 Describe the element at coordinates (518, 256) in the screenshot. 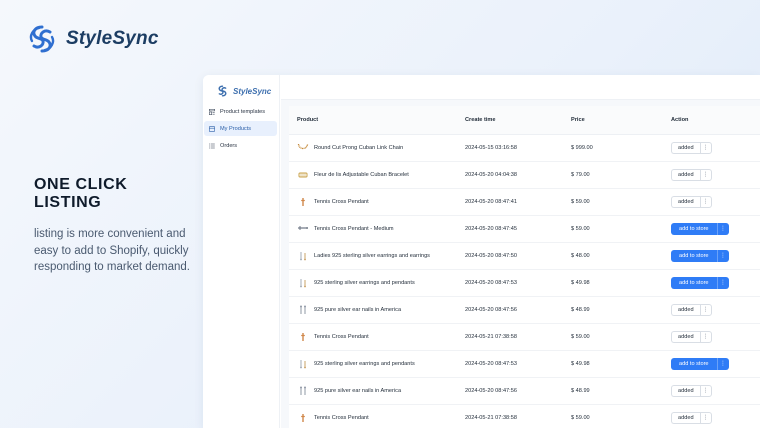

I see `create-time-cell: 2024-05-20 08:47:50` at that location.